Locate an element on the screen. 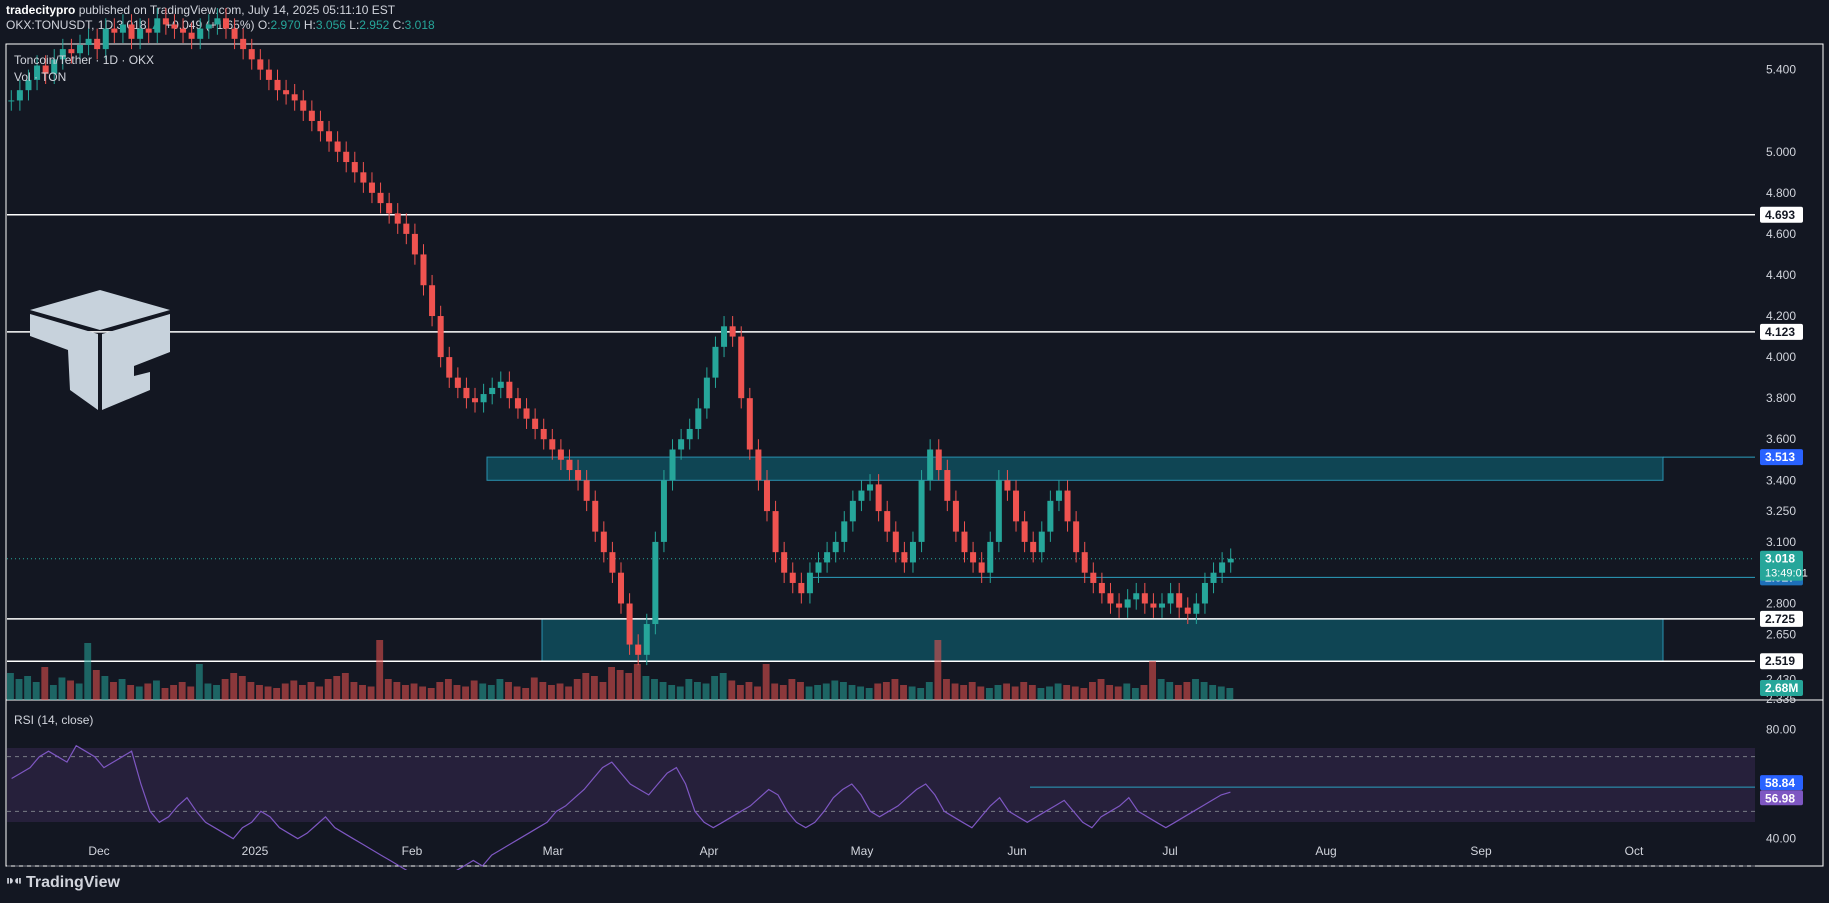  legend-volume: Vol · TON is located at coordinates (40, 77).